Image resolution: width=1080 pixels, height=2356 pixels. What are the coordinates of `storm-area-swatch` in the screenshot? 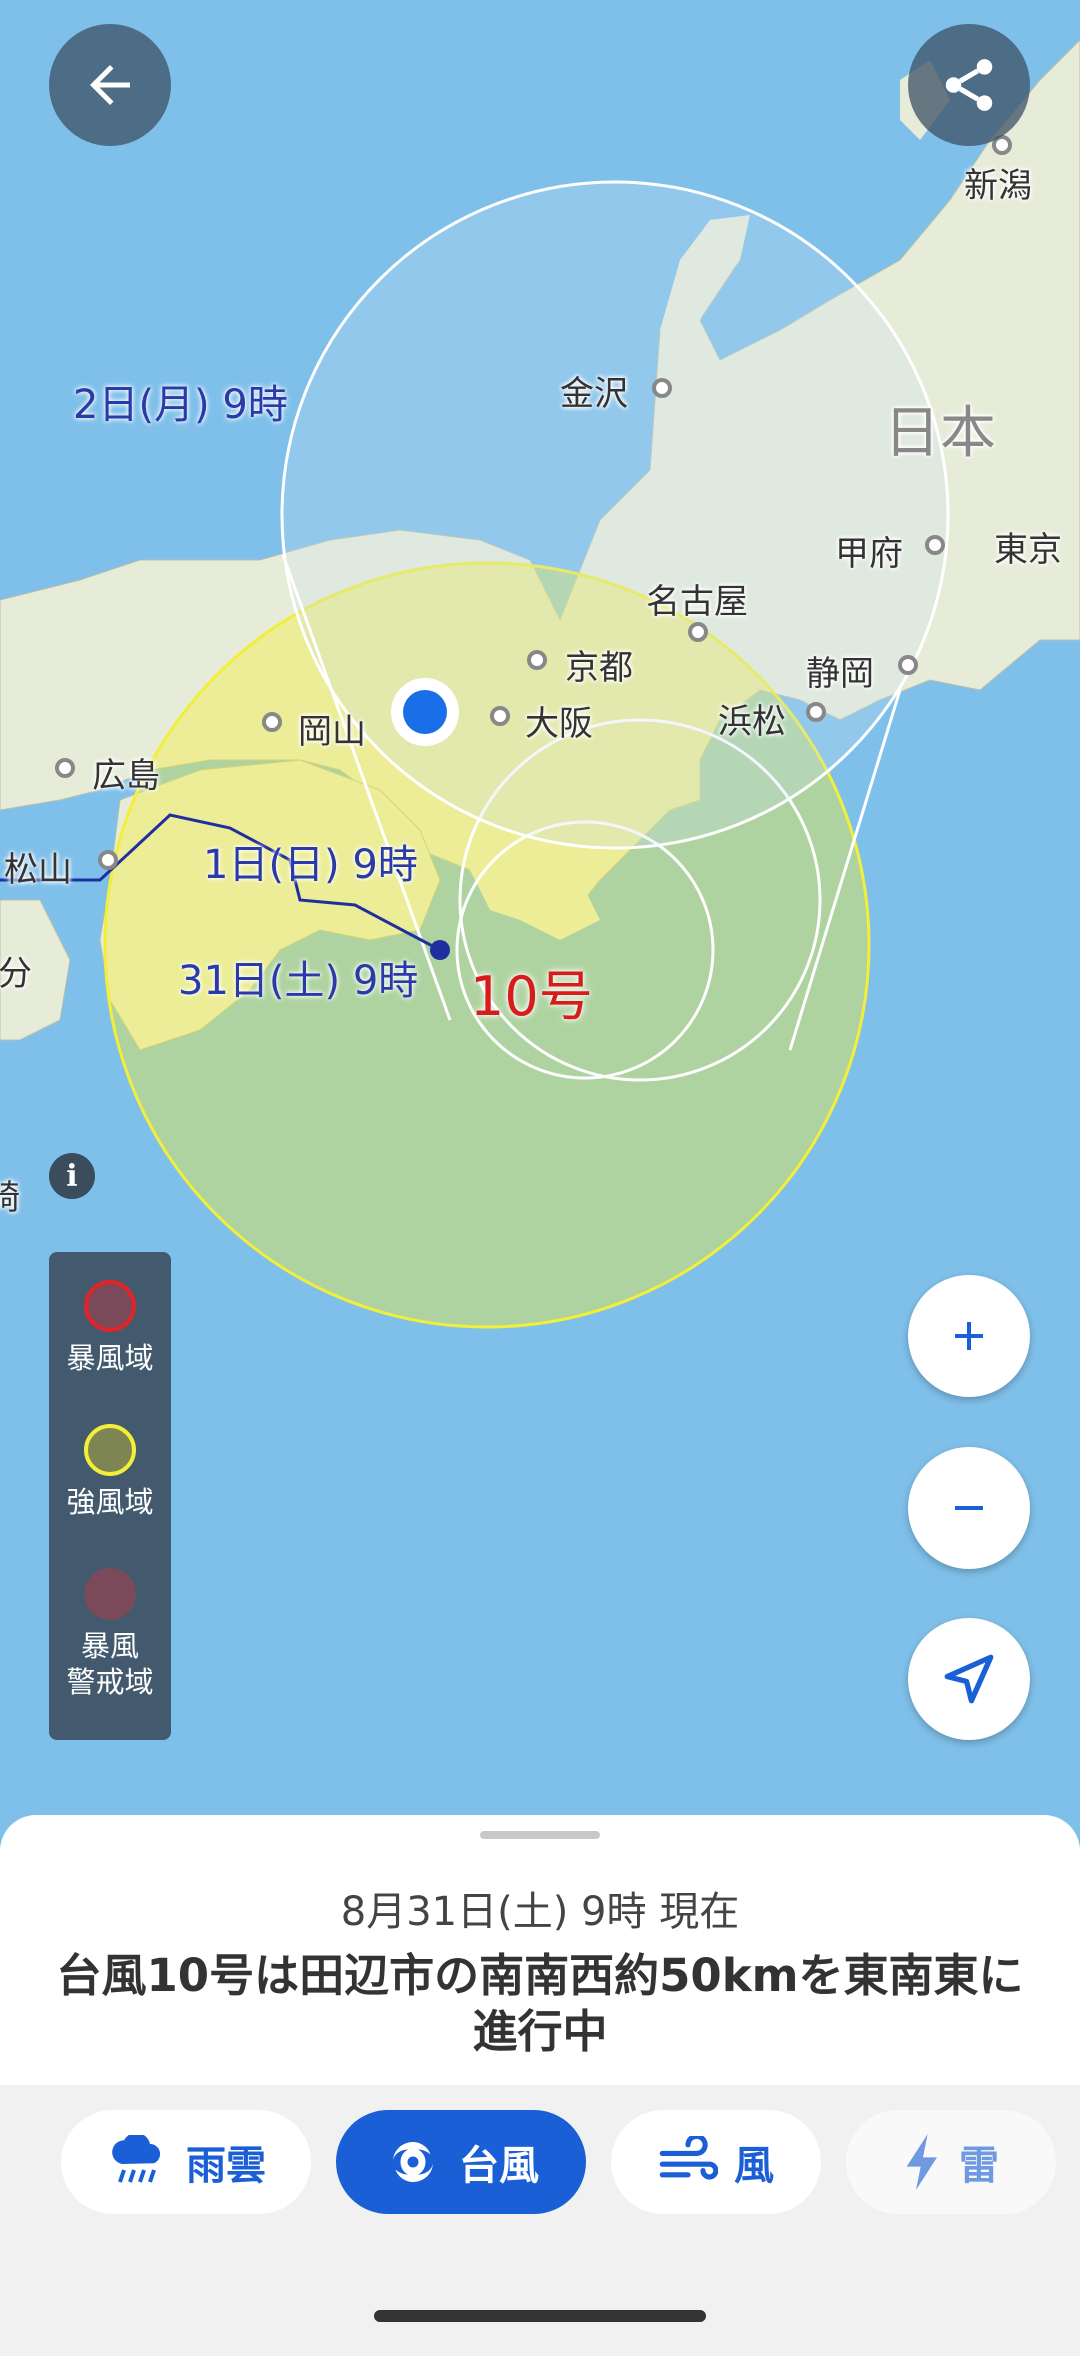 It's located at (110, 1306).